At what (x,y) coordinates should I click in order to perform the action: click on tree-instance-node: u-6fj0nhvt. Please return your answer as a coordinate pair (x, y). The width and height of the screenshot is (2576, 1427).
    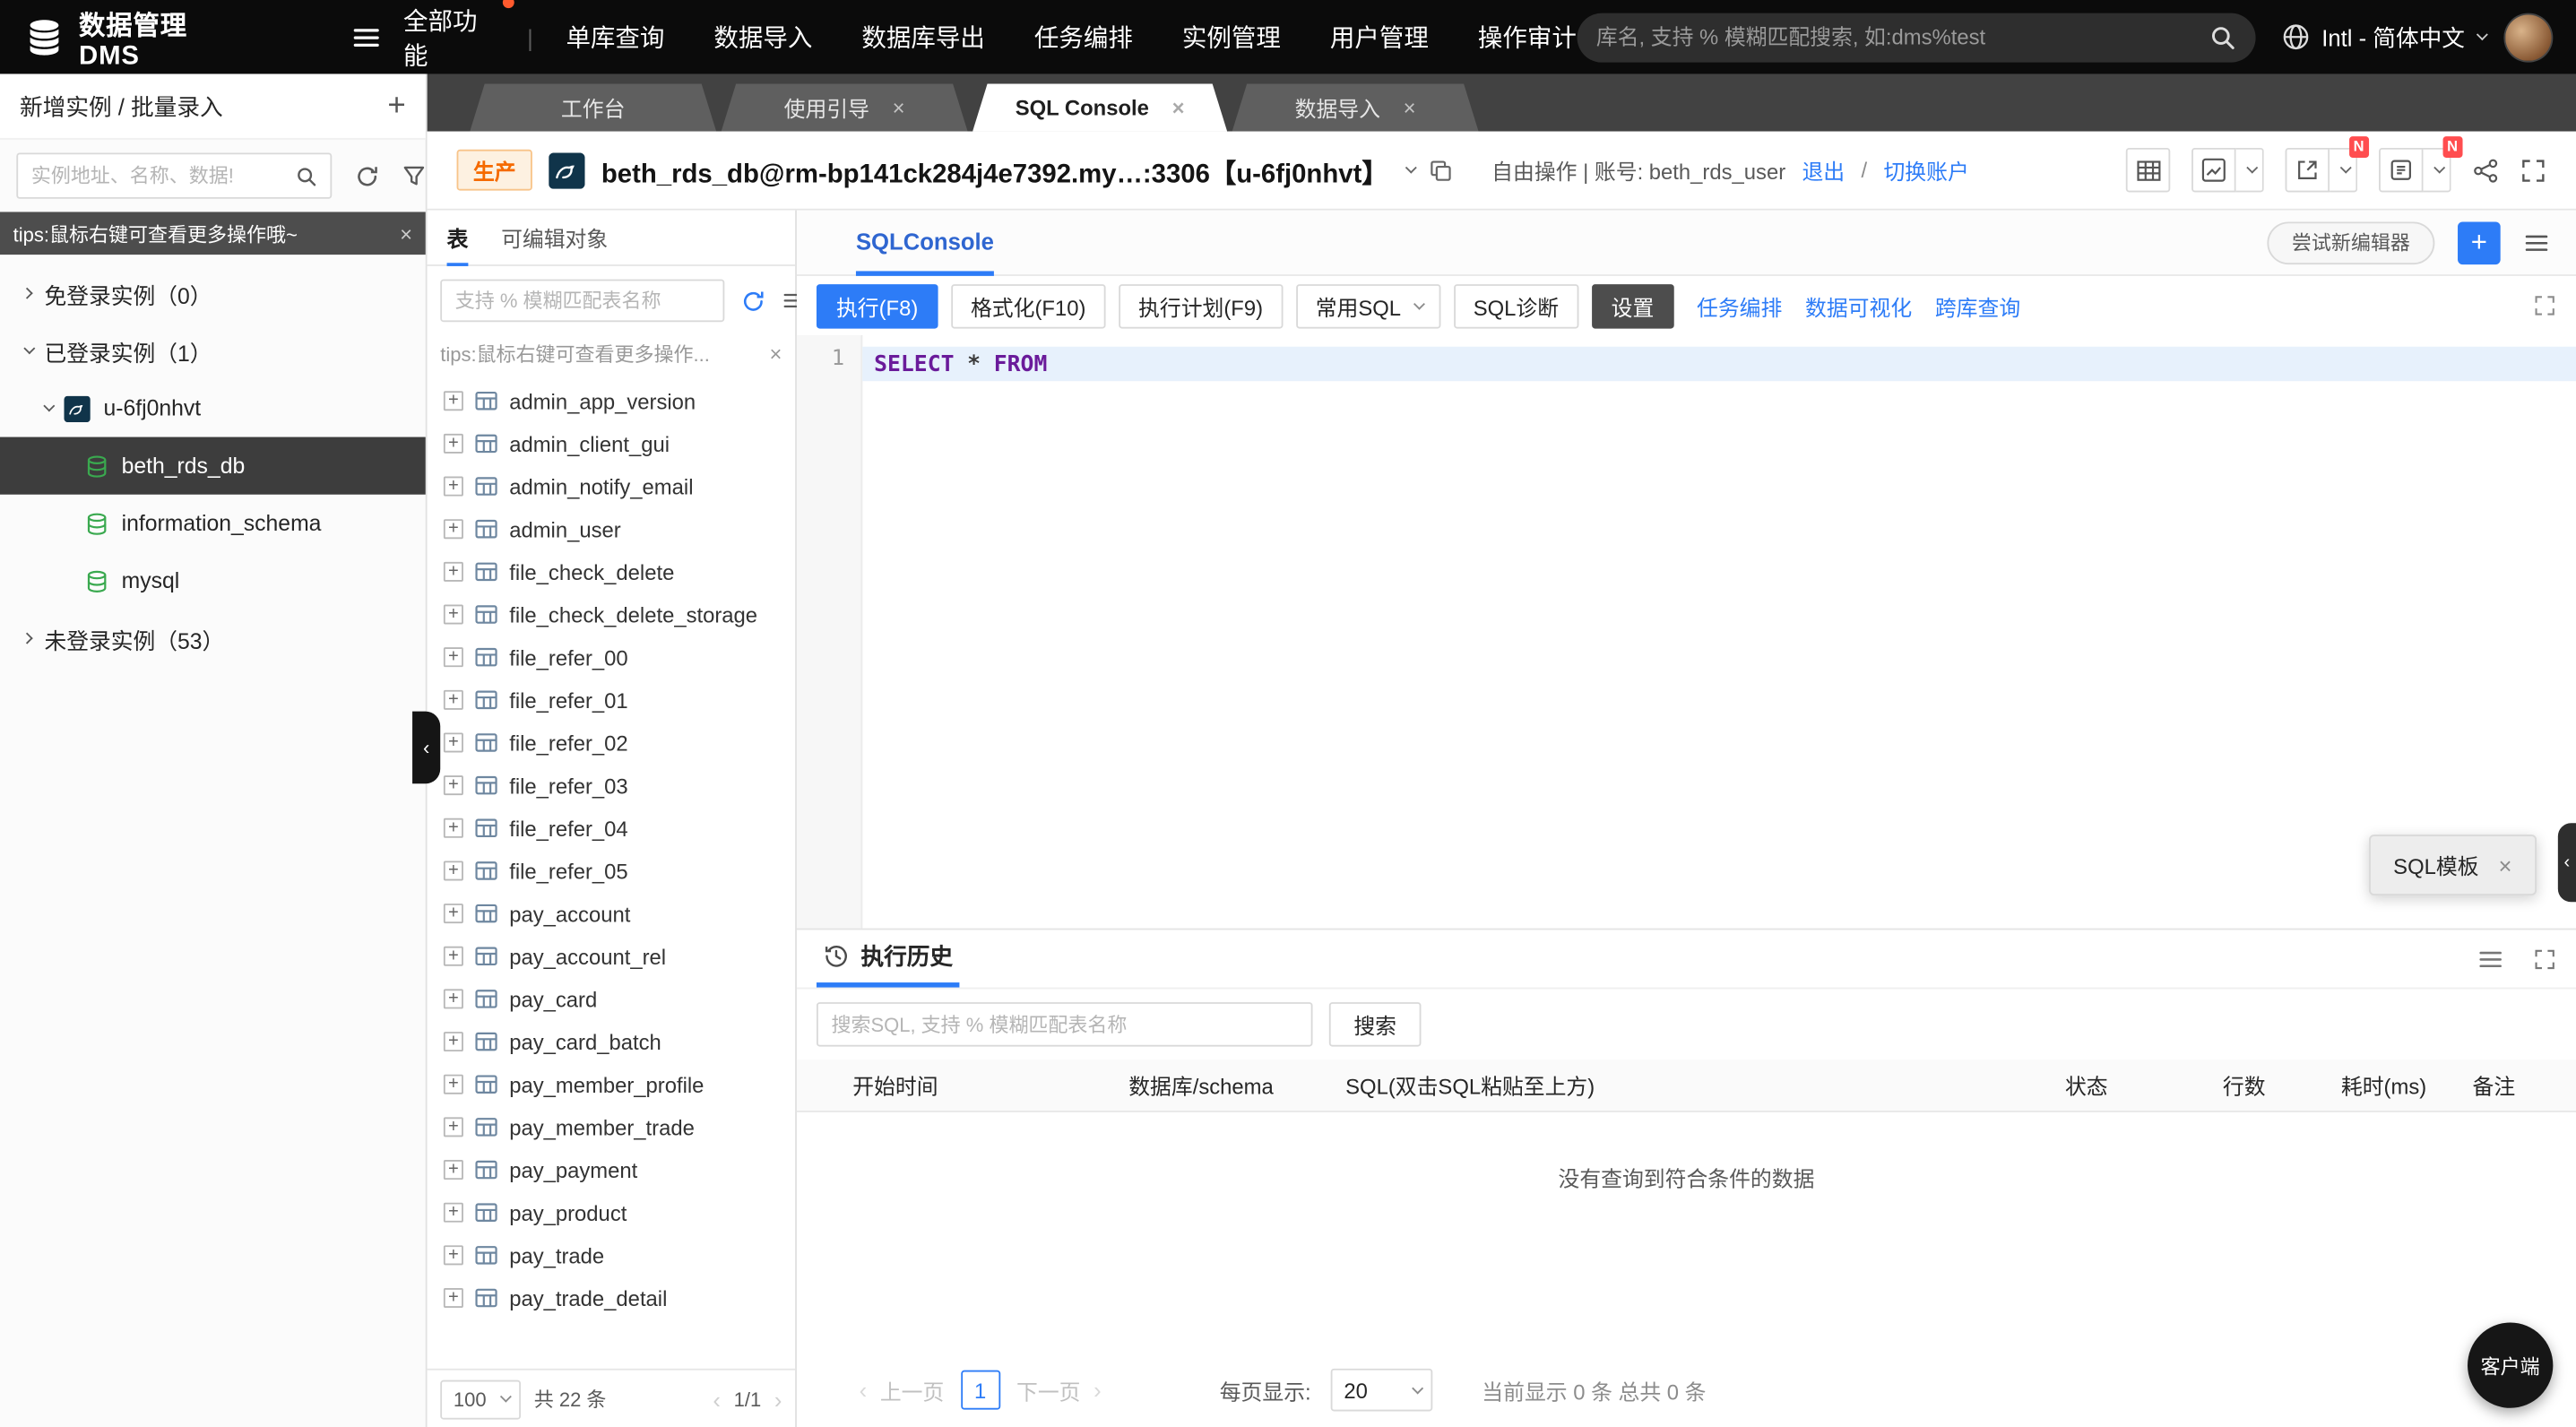
    Looking at the image, I should click on (213, 408).